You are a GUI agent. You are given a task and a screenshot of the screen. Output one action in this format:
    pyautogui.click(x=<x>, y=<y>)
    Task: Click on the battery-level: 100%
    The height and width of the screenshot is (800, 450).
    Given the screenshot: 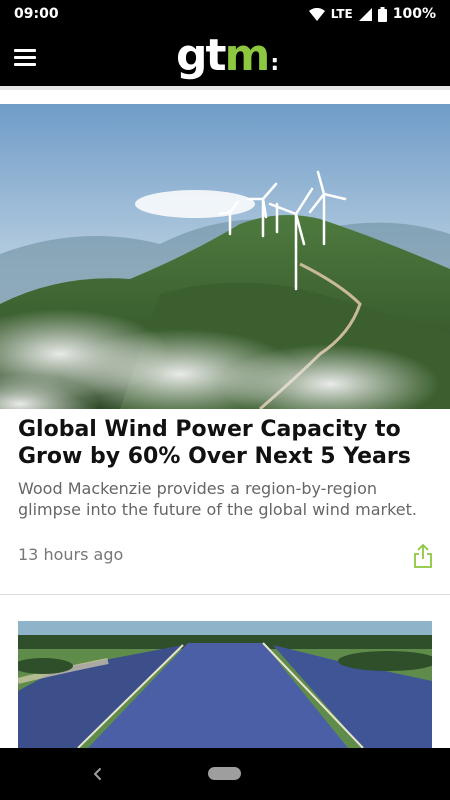 What is the action you would take?
    pyautogui.click(x=414, y=14)
    